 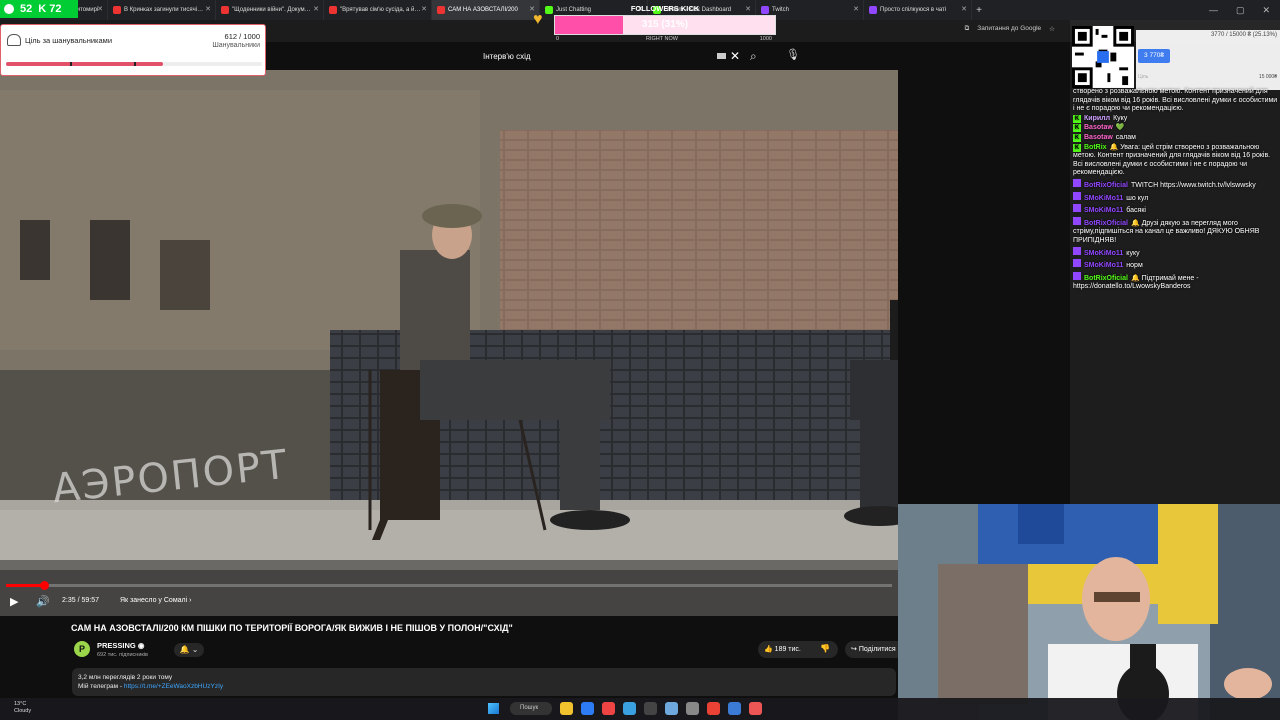 What do you see at coordinates (22, 708) in the screenshot?
I see `weather-widget: 13°C Cloudy` at bounding box center [22, 708].